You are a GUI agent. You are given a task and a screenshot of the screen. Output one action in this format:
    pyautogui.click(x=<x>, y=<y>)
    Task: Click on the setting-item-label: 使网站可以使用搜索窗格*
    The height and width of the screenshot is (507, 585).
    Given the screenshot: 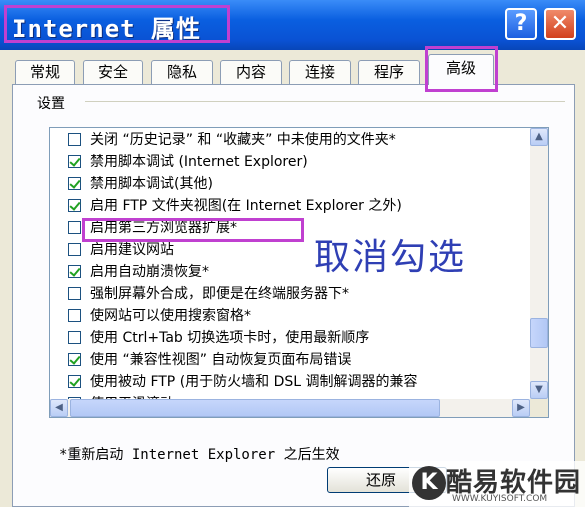 What is the action you would take?
    pyautogui.click(x=170, y=316)
    